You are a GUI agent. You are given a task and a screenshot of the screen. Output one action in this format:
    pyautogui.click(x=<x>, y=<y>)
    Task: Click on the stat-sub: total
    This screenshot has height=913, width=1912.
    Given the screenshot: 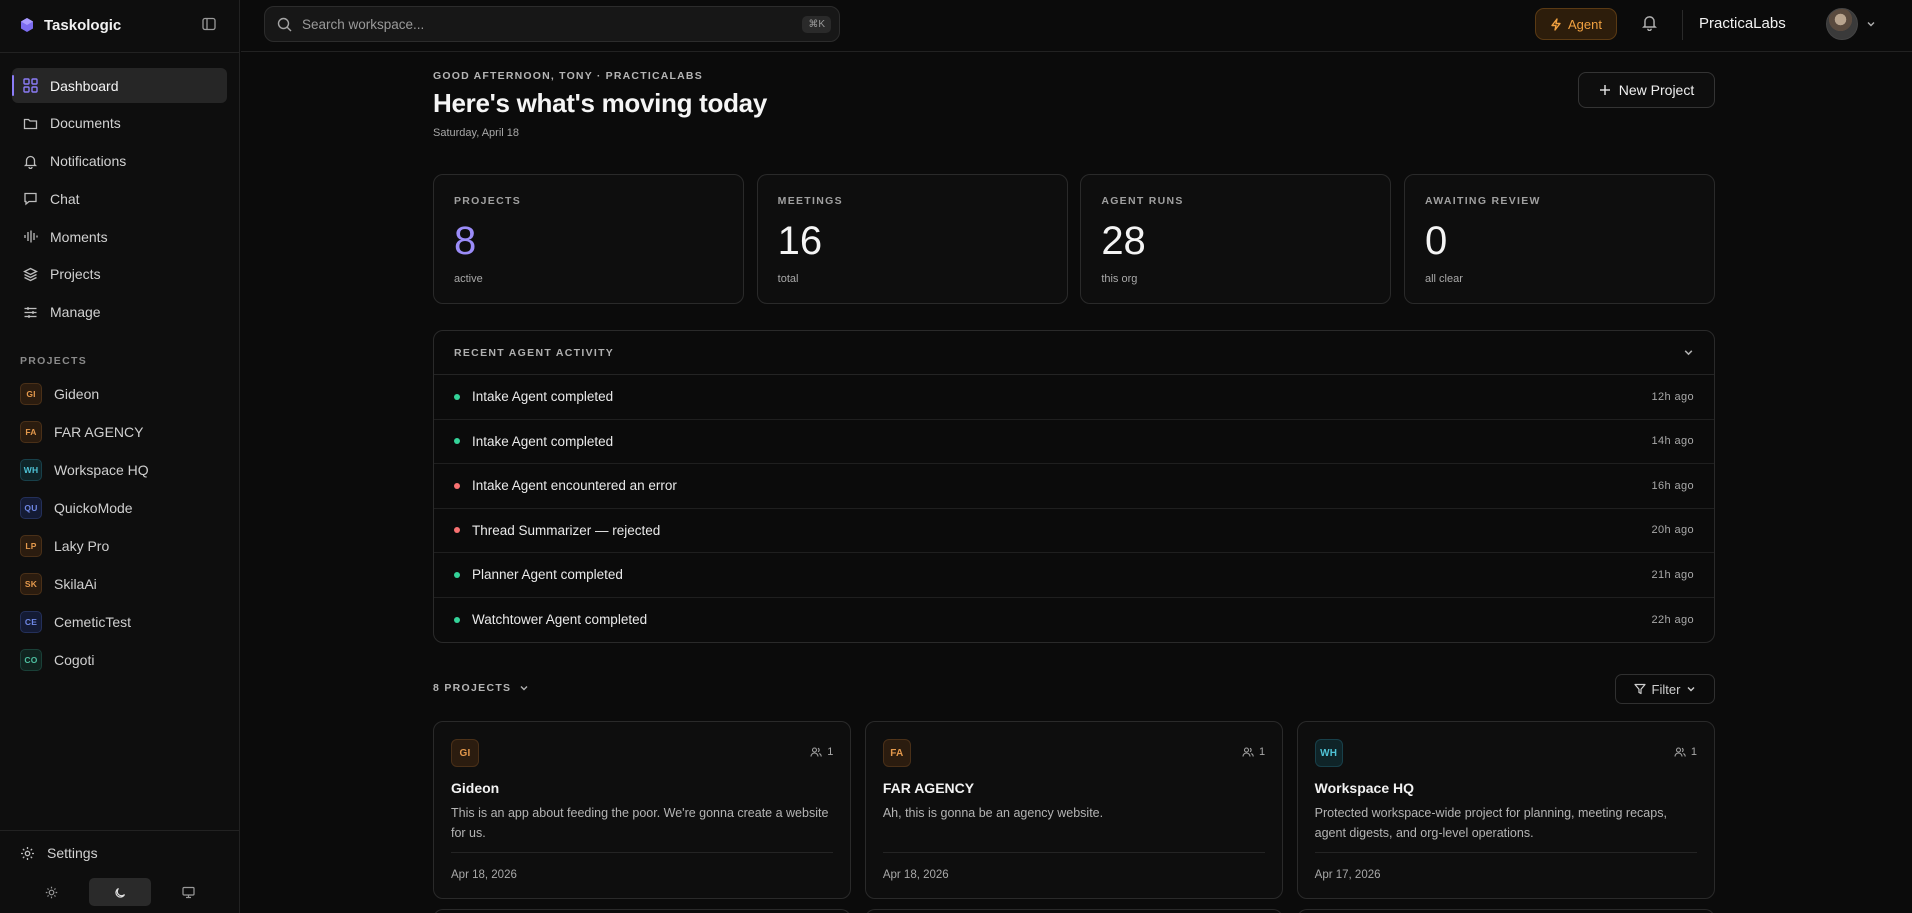 What is the action you would take?
    pyautogui.click(x=788, y=279)
    